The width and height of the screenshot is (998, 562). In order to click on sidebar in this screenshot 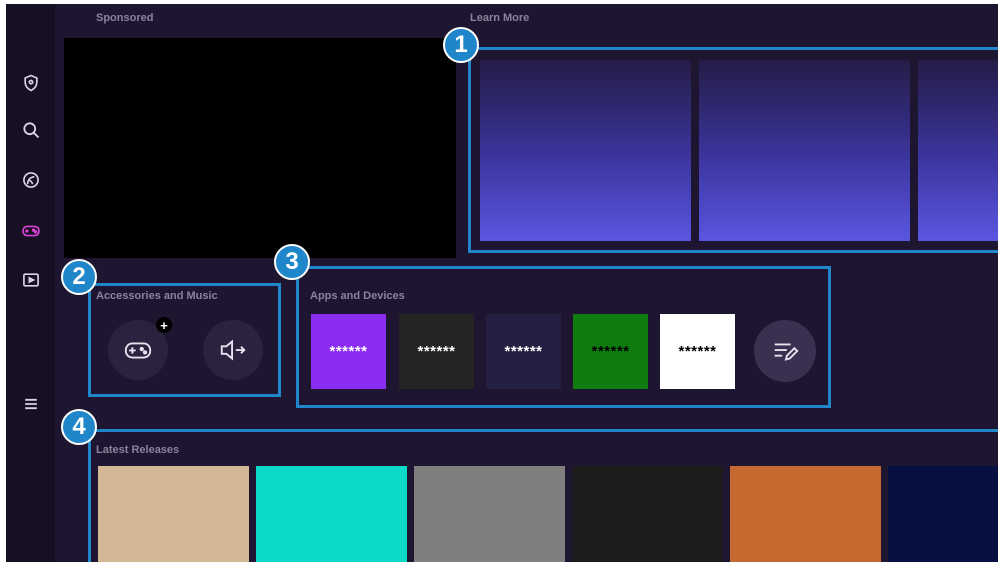, I will do `click(30, 283)`.